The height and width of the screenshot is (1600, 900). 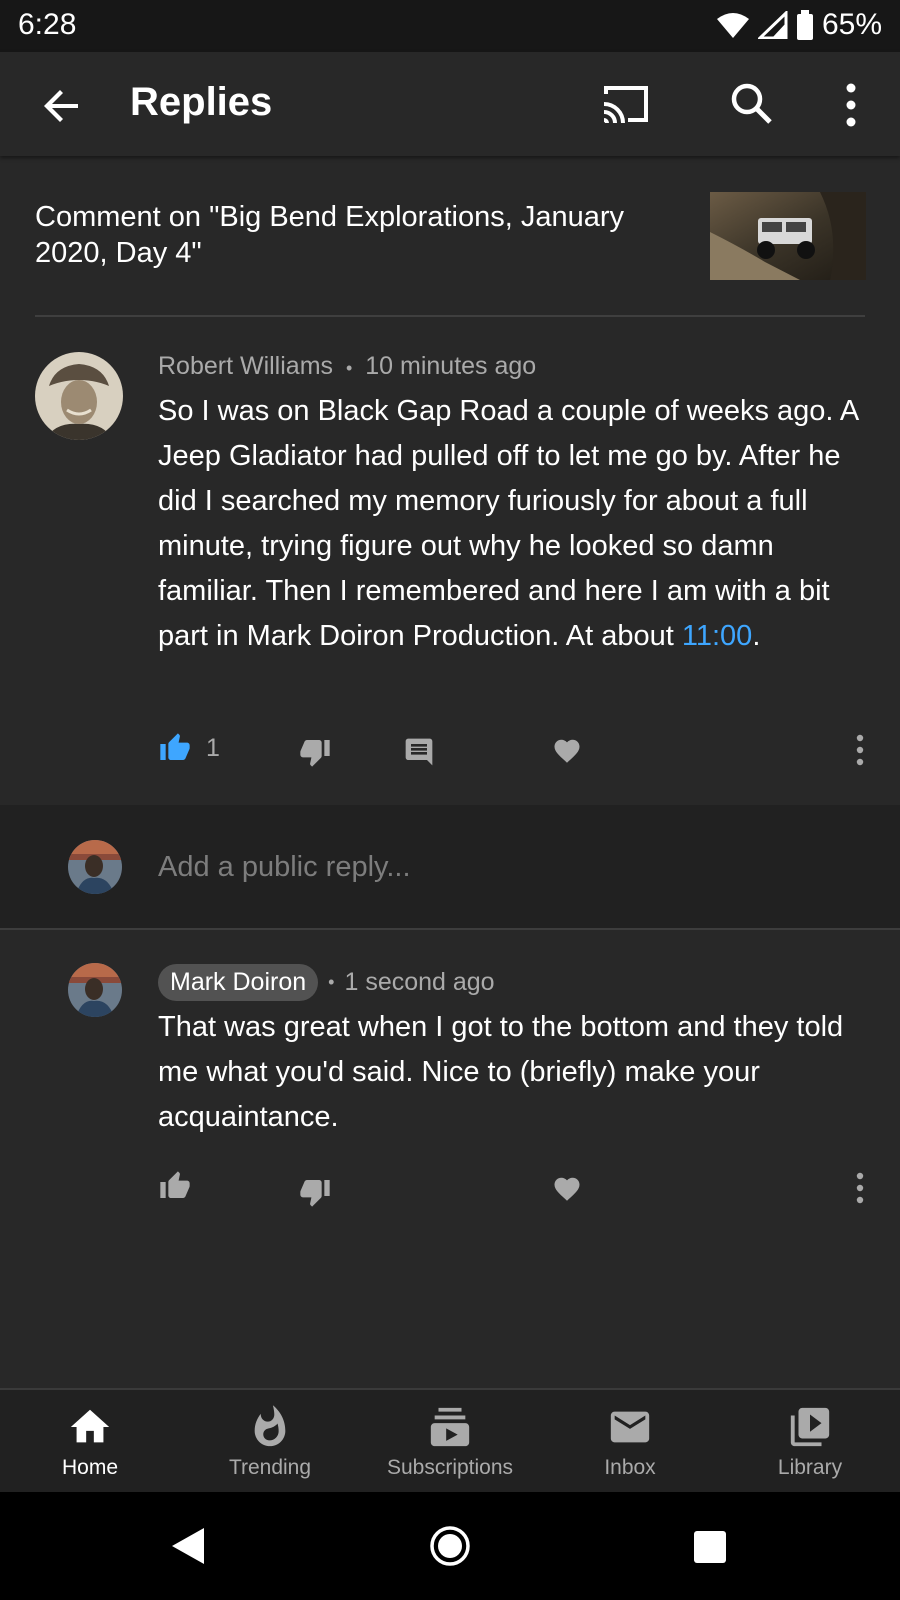 I want to click on status-icons: 65%, so click(x=799, y=25).